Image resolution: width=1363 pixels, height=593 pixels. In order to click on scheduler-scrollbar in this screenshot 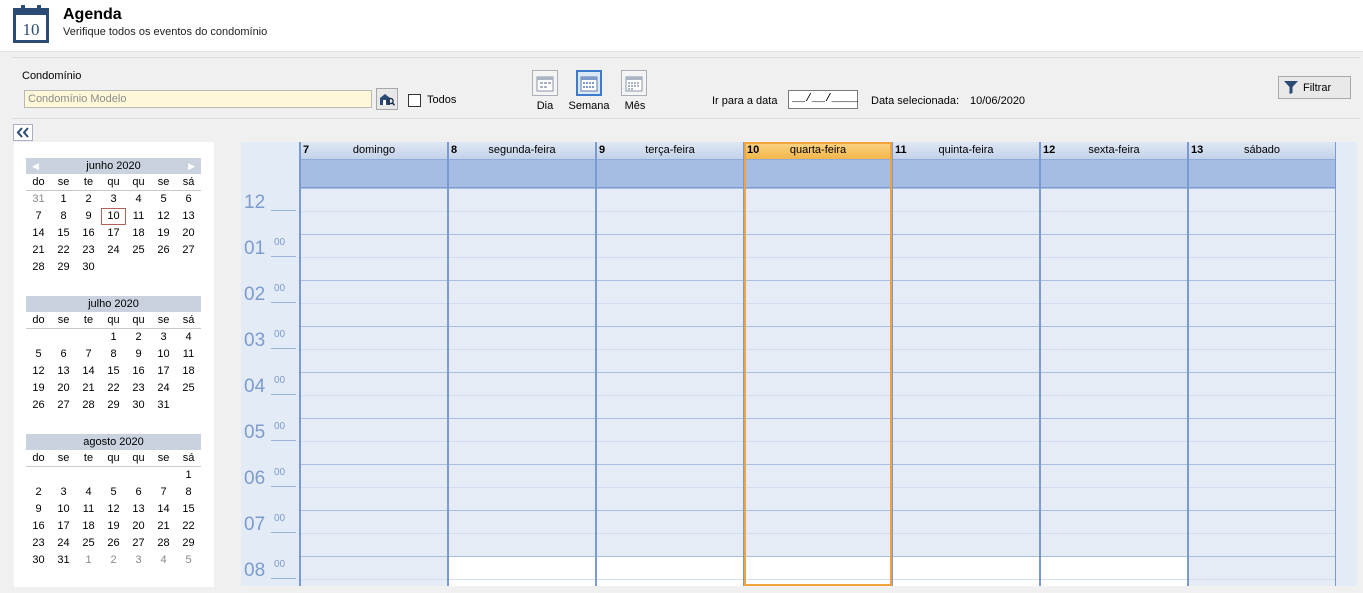, I will do `click(1346, 364)`.